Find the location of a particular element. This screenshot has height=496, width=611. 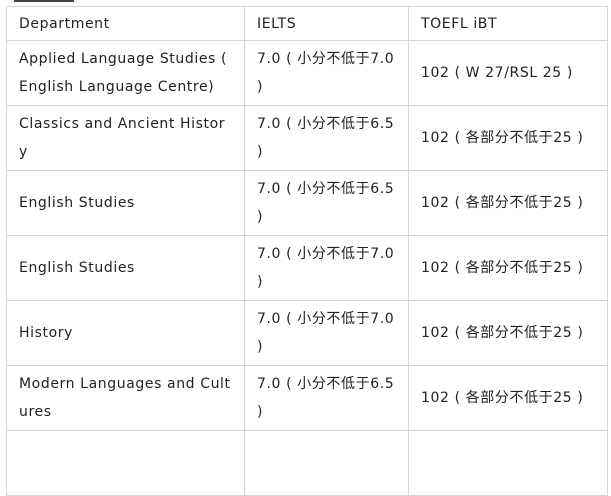

cell-department: Modern Languages and Cultures is located at coordinates (125, 398).